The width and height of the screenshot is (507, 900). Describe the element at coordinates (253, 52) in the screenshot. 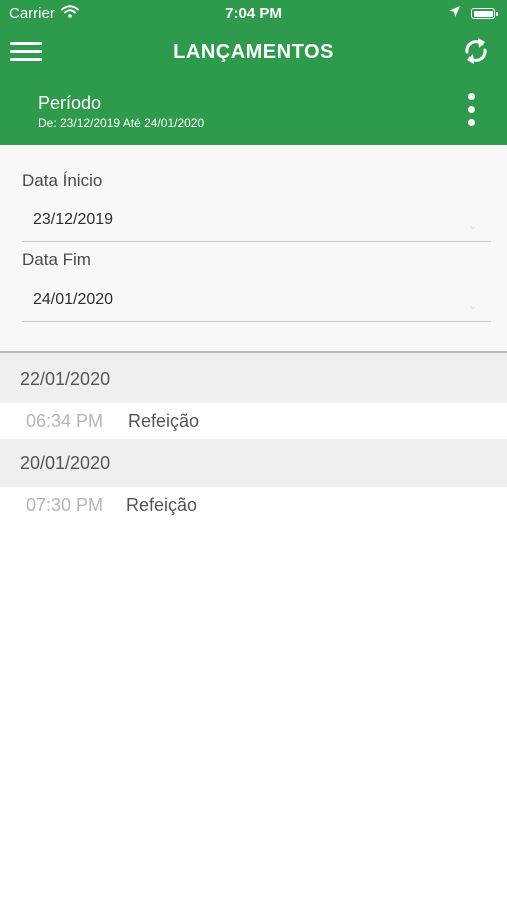

I see `page-title: LANÇAMENTOS` at that location.